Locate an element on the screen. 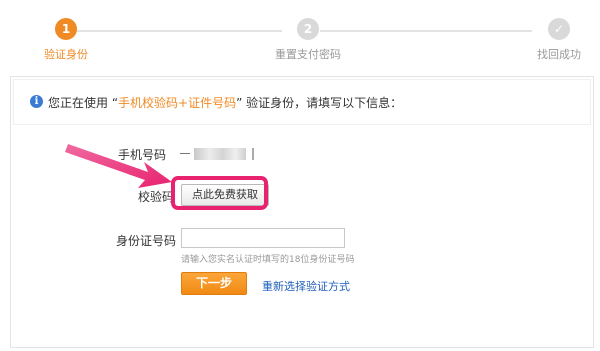 The image size is (600, 351). notice-suffix: ” 验证身份，请填写以下信息： is located at coordinates (319, 103).